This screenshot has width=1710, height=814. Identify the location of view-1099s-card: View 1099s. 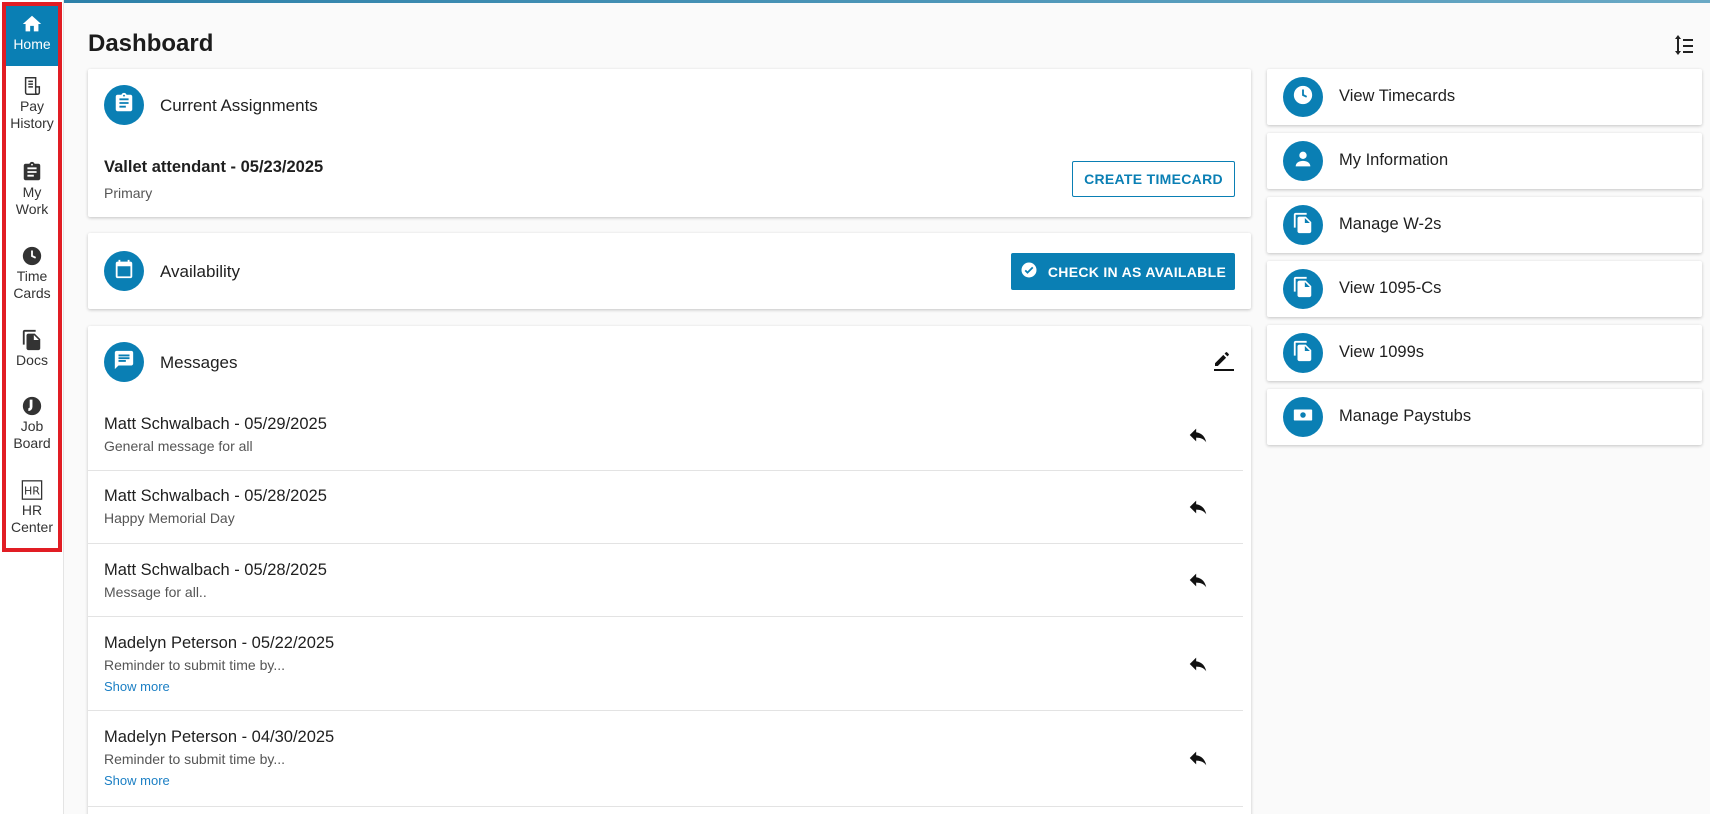
(1484, 353).